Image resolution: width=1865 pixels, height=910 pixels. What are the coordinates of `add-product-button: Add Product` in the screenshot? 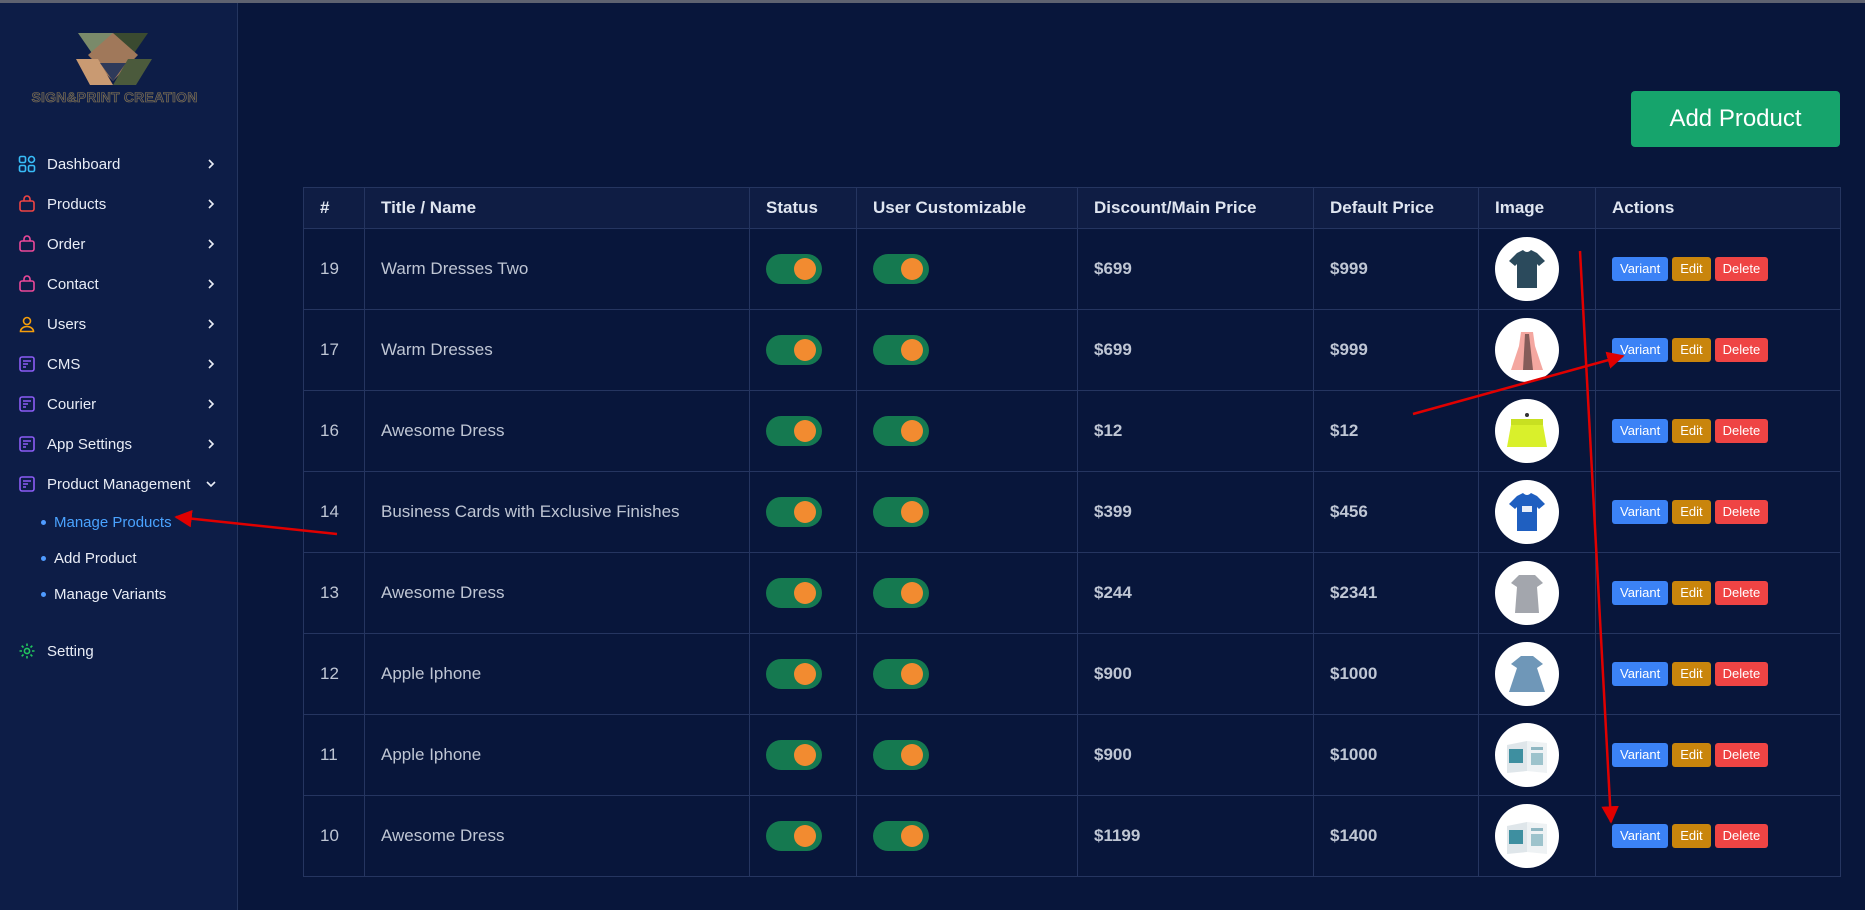 It's located at (1735, 119).